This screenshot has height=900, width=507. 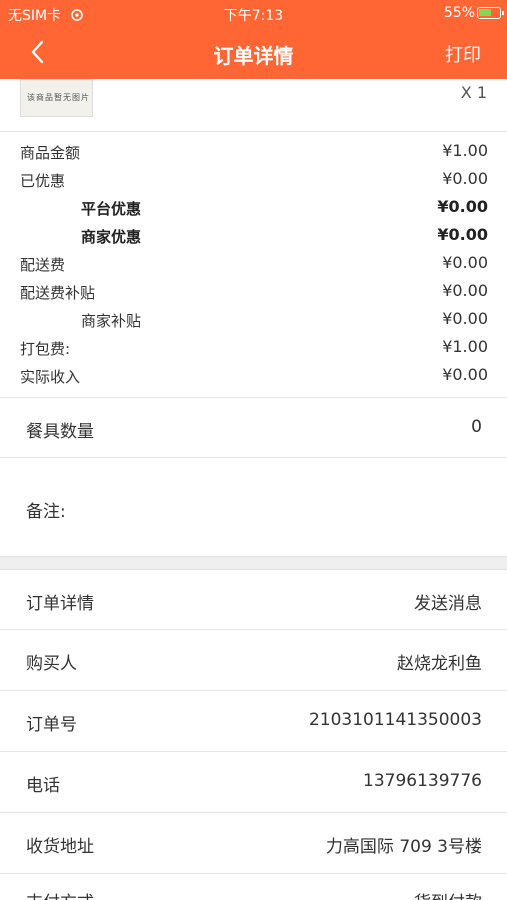 What do you see at coordinates (395, 720) in the screenshot?
I see `detail-value: 2103101141350003` at bounding box center [395, 720].